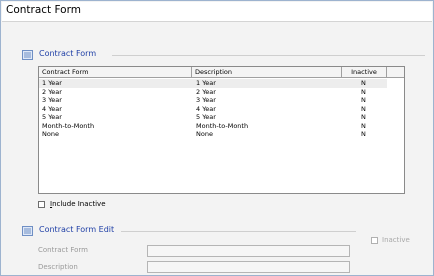 This screenshot has height=276, width=434. I want to click on cell-description: 1 Year, so click(206, 83).